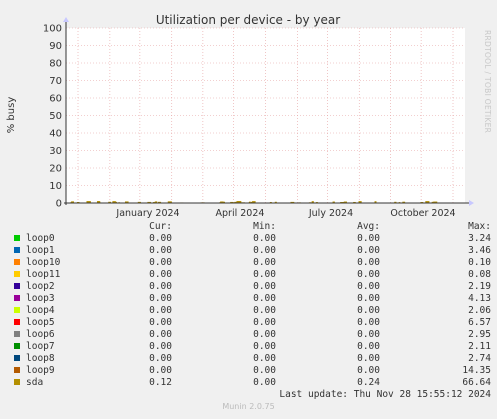  What do you see at coordinates (368, 382) in the screenshot?
I see `legend-avg: 0.24` at bounding box center [368, 382].